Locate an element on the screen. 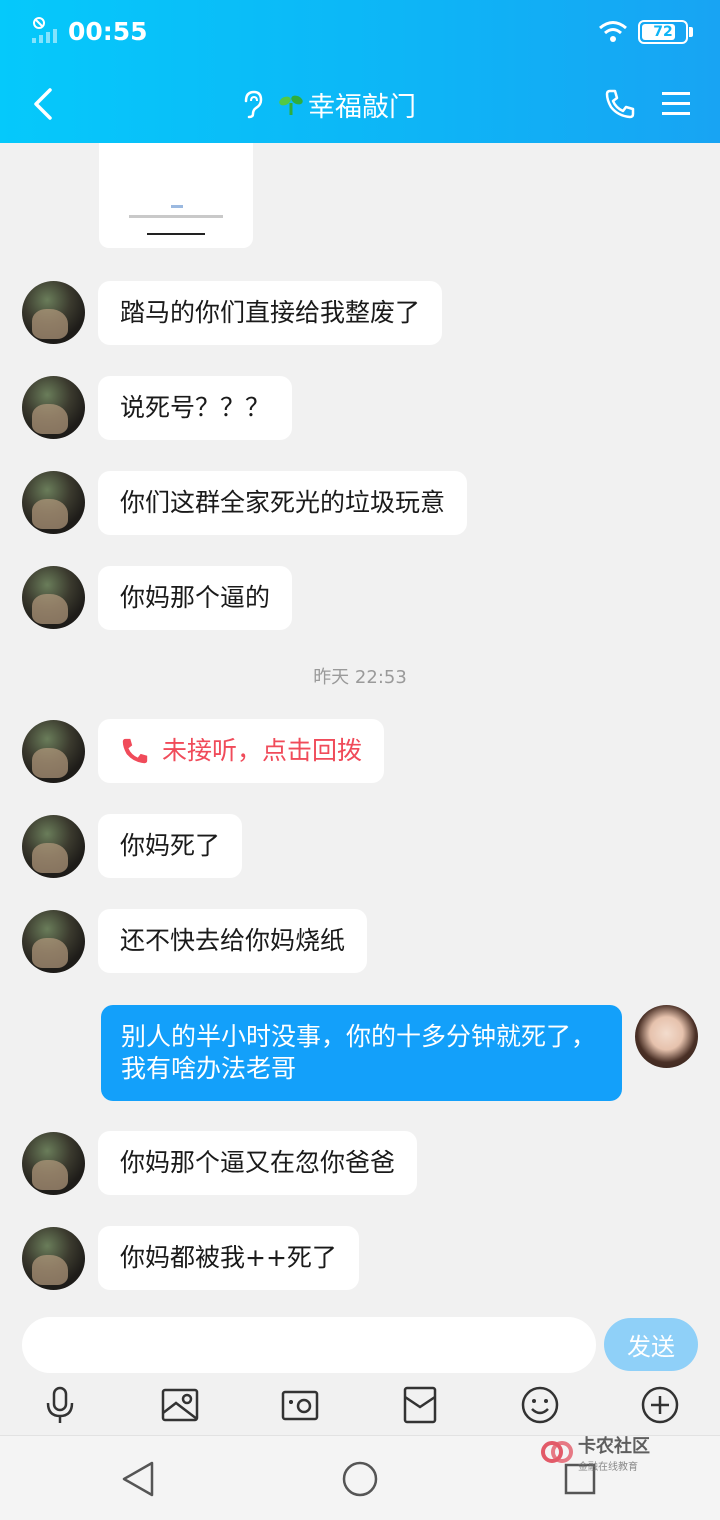  back-triangle-icon is located at coordinates (138, 1479).